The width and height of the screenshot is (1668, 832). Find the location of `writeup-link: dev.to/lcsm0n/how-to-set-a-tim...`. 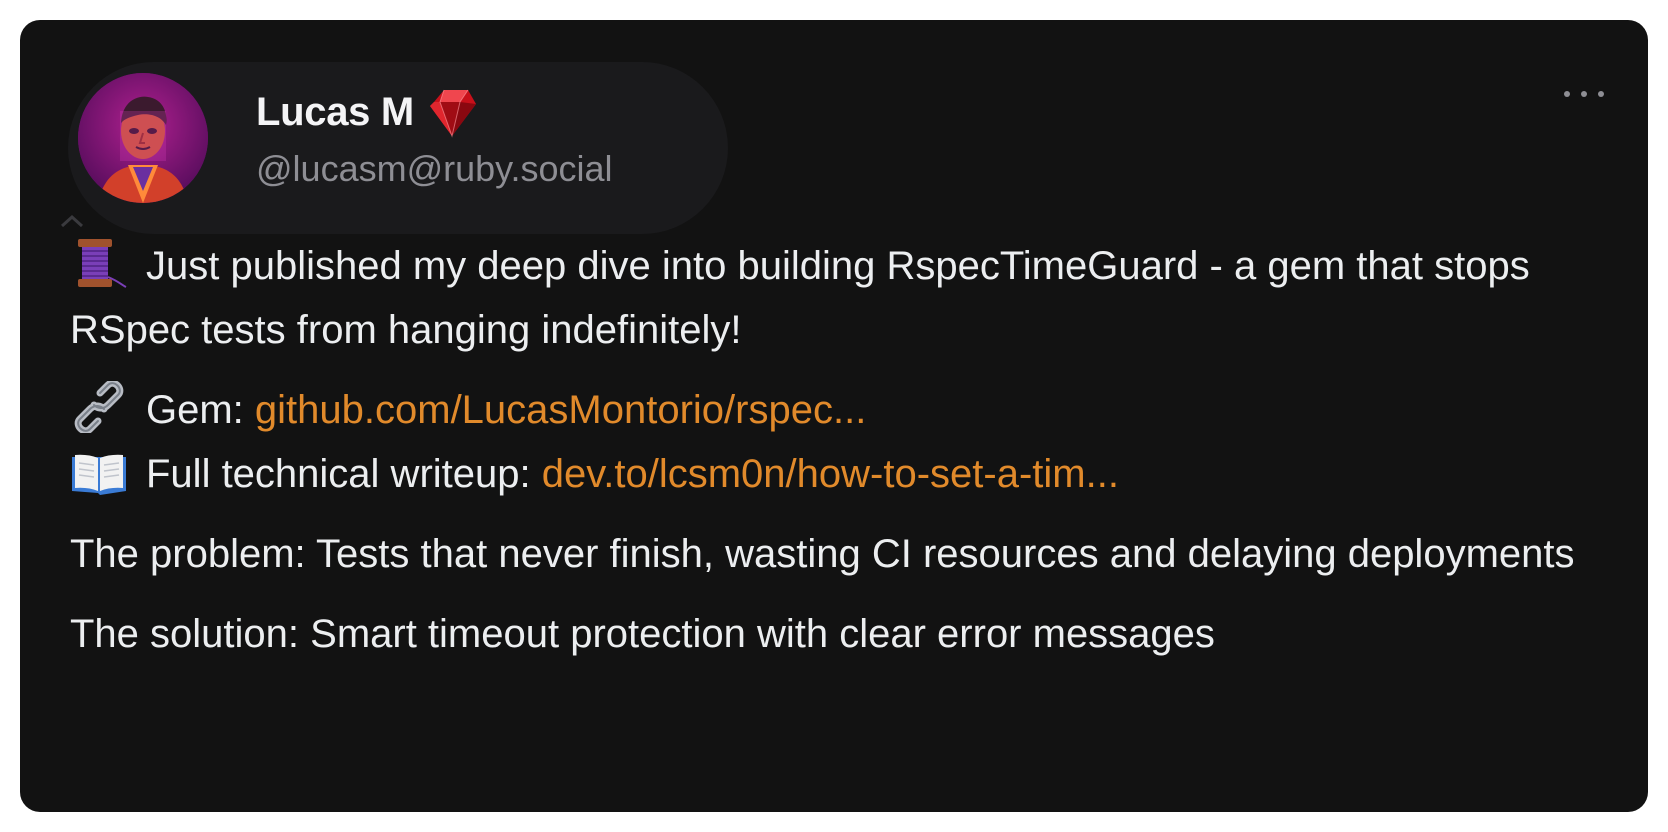

writeup-link: dev.to/lcsm0n/how-to-set-a-tim... is located at coordinates (830, 474).